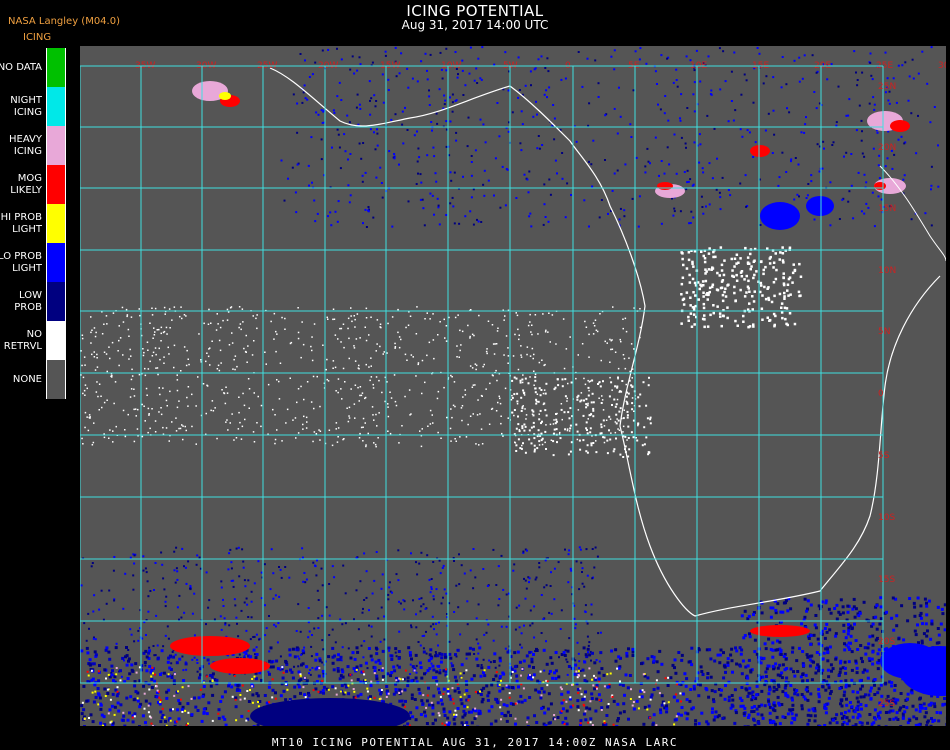  Describe the element at coordinates (64, 21) in the screenshot. I see `org-label: NASA Langley (M04.0)` at that location.